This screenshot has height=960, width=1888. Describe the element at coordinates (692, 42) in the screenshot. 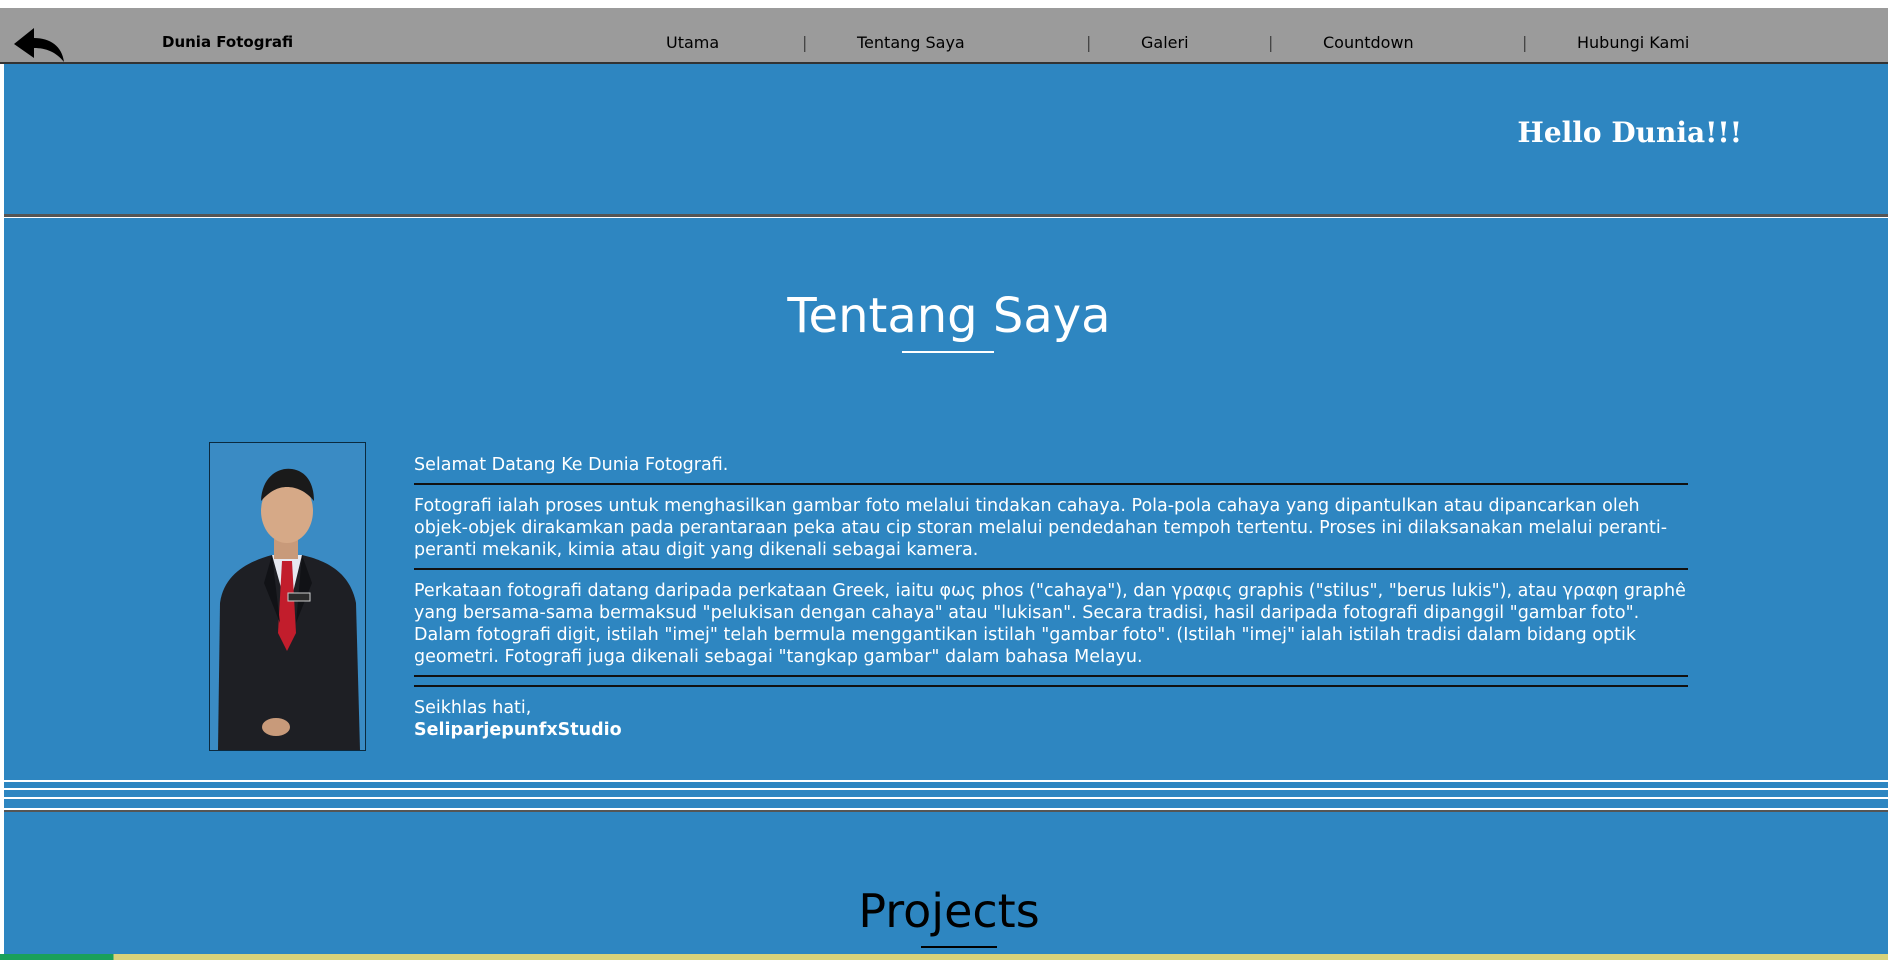

I see `nav-utama: Utama` at that location.